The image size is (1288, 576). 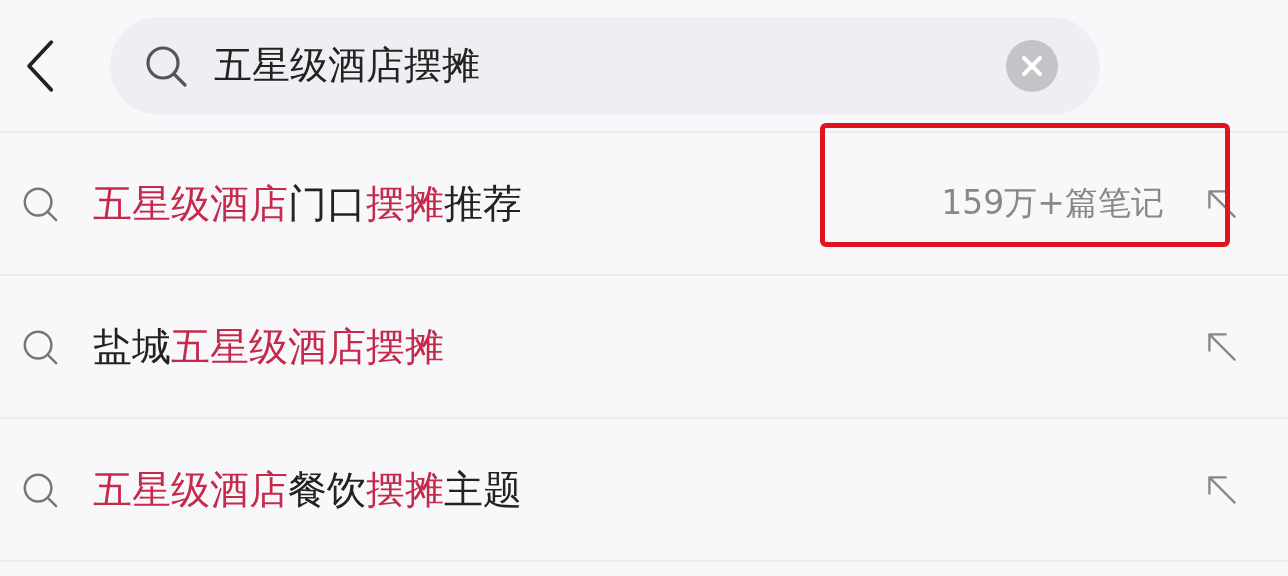 I want to click on note-count: 159万+篇笔记, so click(x=1052, y=203).